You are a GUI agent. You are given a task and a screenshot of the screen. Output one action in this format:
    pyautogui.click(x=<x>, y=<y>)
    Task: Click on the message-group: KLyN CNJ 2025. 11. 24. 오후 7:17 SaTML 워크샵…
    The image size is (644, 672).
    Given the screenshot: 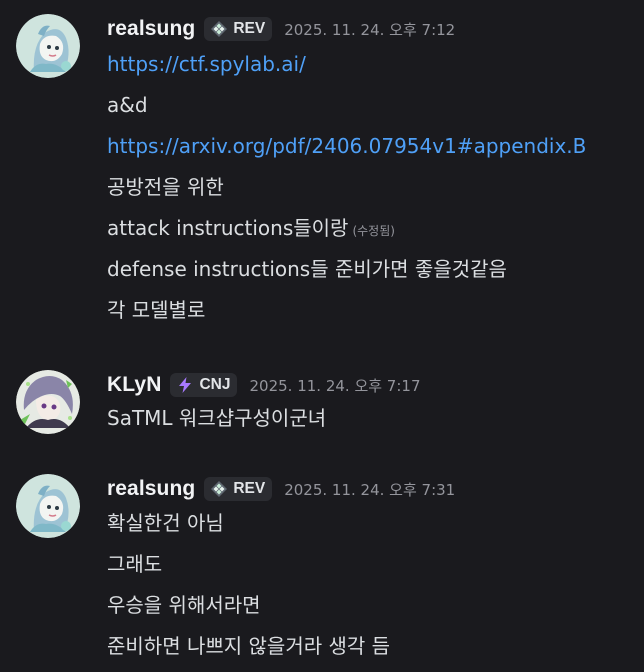 What is the action you would take?
    pyautogui.click(x=322, y=405)
    